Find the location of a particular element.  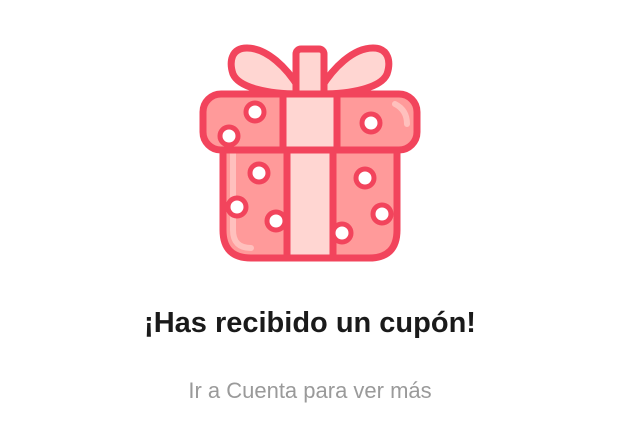

coupon-title: ¡Has recibido un cupón! is located at coordinates (310, 323).